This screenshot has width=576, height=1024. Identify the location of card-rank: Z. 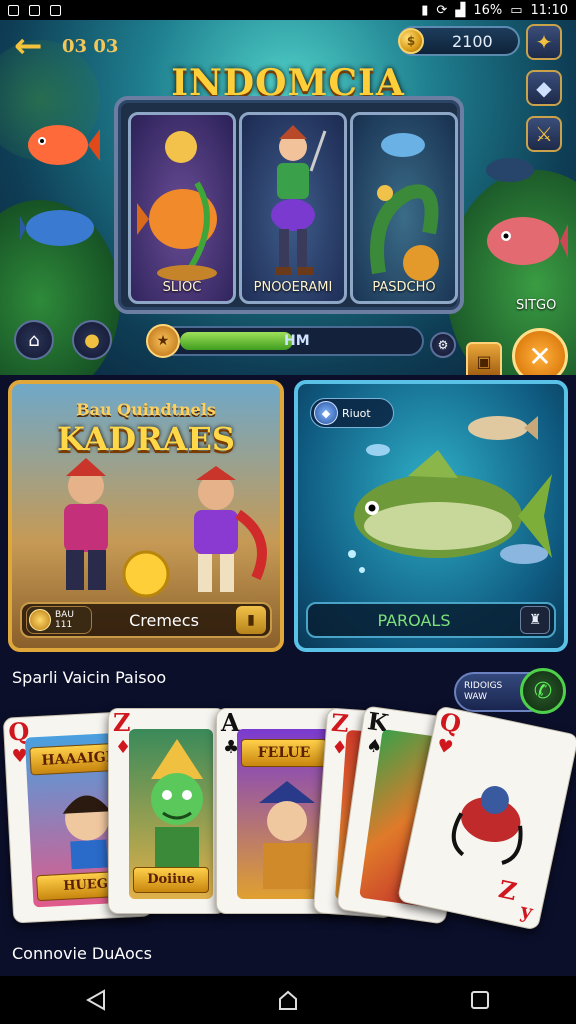
(122, 722).